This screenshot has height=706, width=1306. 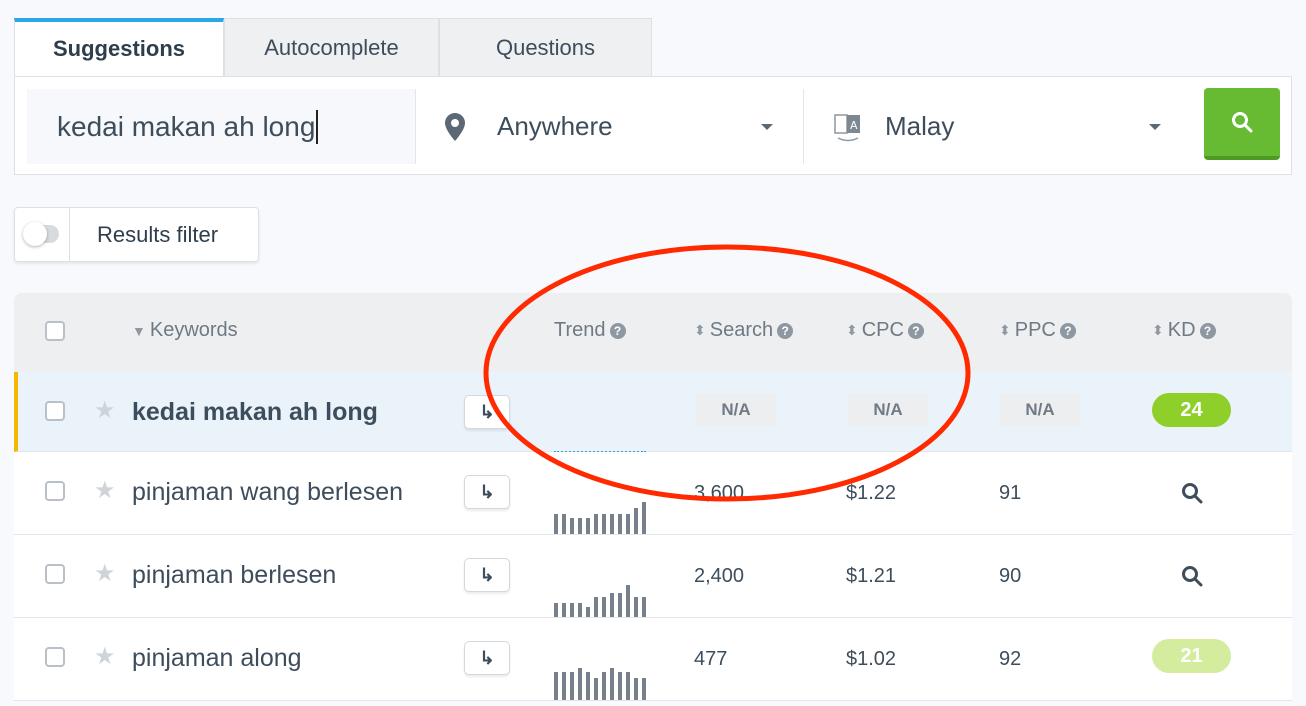 I want to click on keyword-text: kedai makan ah long, so click(x=255, y=412).